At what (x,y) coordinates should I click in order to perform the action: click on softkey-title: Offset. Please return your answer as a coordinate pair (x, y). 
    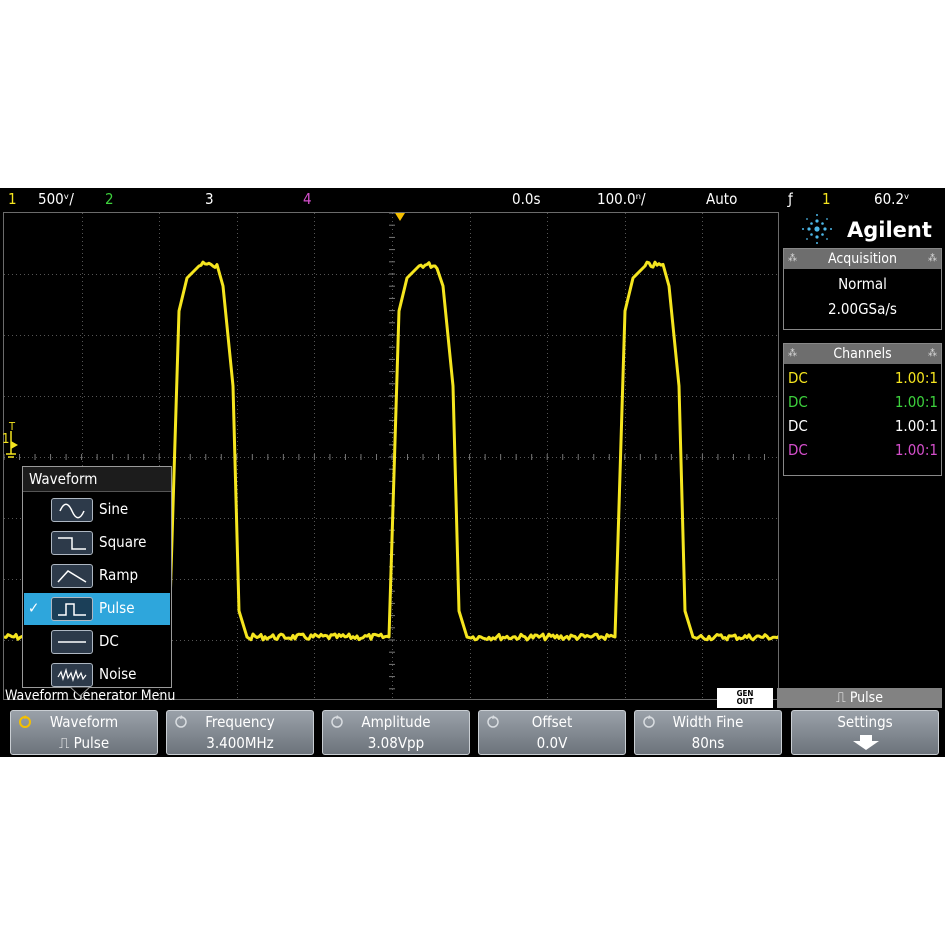
    Looking at the image, I should click on (552, 722).